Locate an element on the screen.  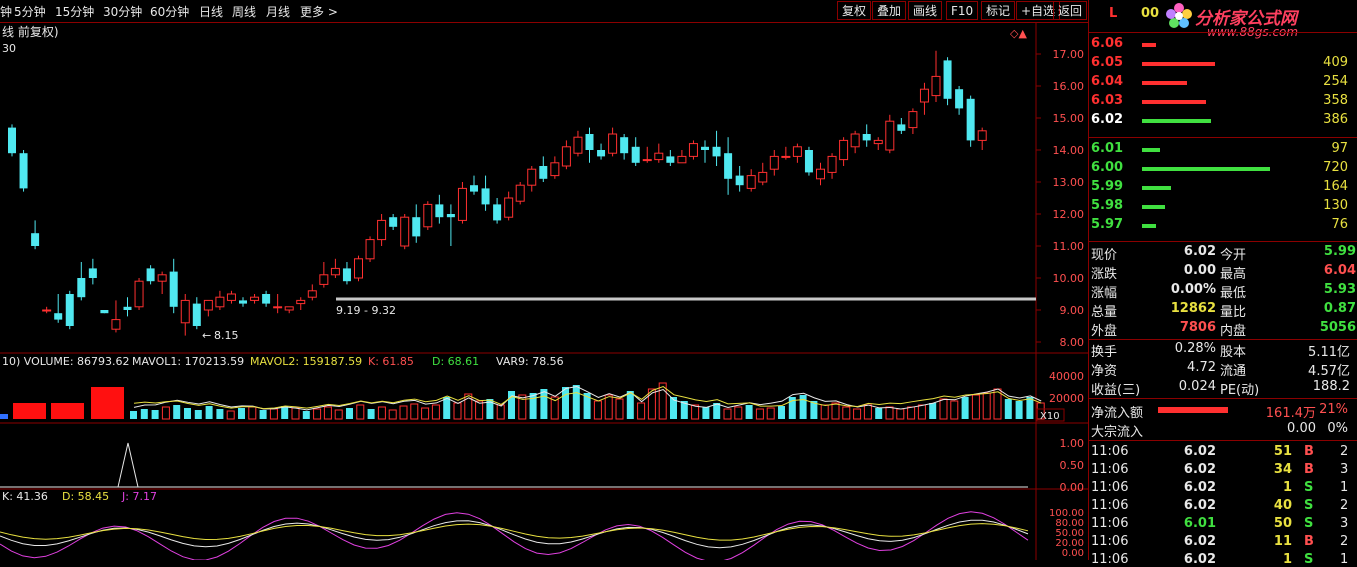
book-price: 5.99 is located at coordinates (1107, 186).